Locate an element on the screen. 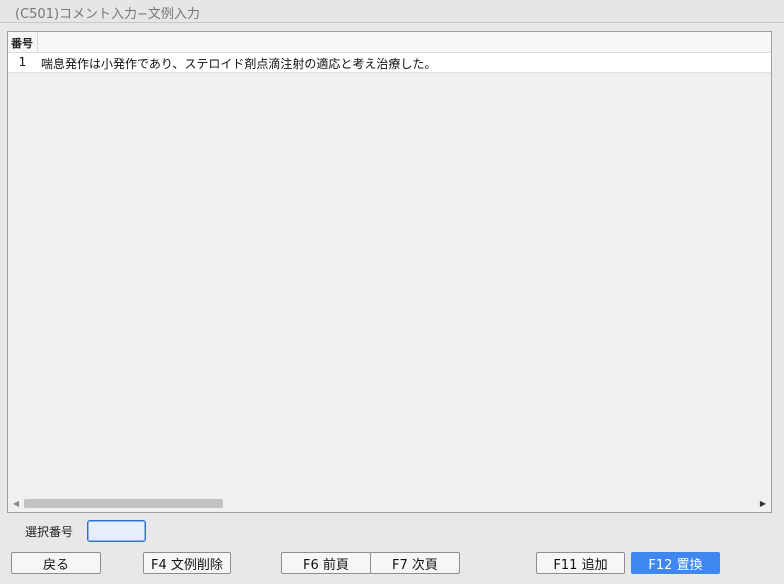 The height and width of the screenshot is (584, 784). scroll-left-icon: ◀ is located at coordinates (16, 503).